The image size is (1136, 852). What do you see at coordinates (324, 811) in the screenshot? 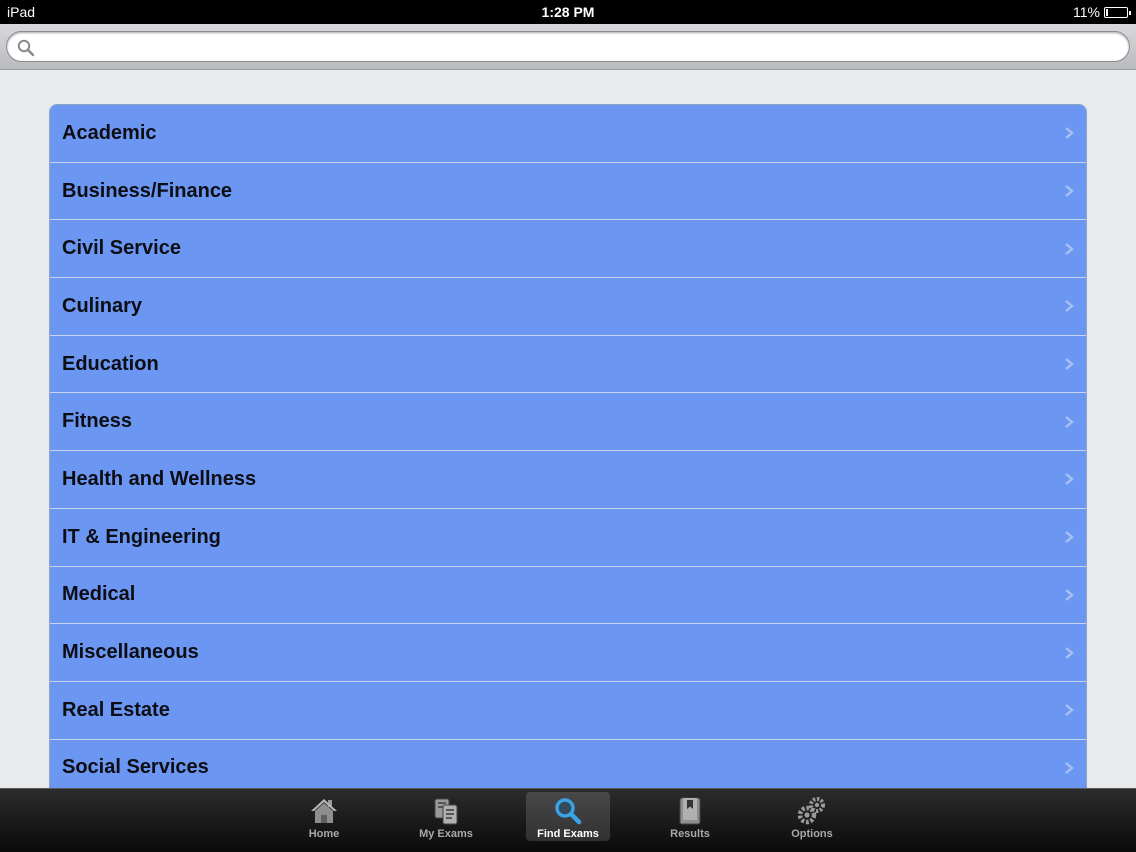
I see `home-icon` at bounding box center [324, 811].